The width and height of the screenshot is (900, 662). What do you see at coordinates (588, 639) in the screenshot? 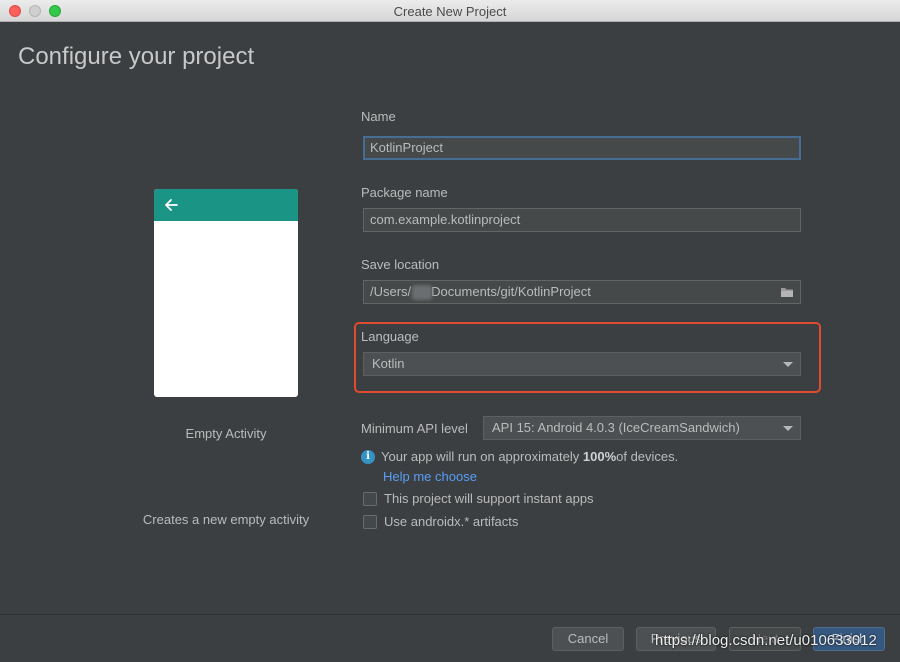
I see `cancel-button: Cancel` at bounding box center [588, 639].